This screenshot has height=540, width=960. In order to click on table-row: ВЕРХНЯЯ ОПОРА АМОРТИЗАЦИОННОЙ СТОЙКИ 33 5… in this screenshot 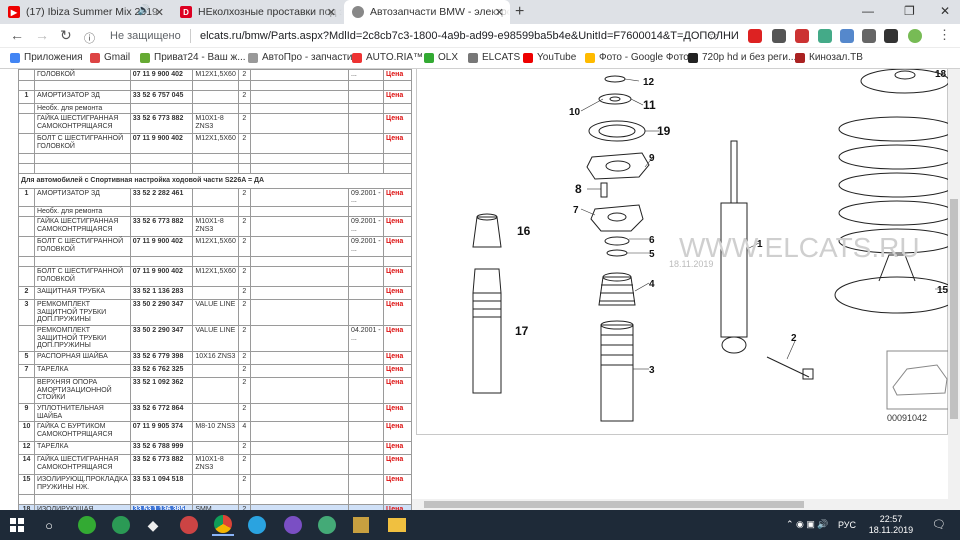, I will do `click(215, 390)`.